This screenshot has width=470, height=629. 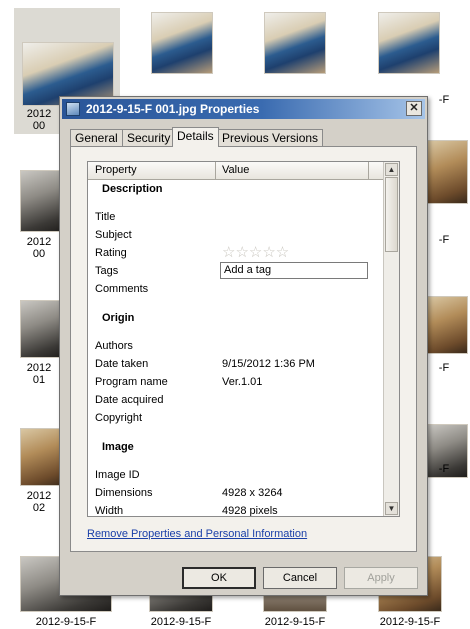 What do you see at coordinates (268, 364) in the screenshot?
I see `property-value: 9/15/2012 1:36 PM` at bounding box center [268, 364].